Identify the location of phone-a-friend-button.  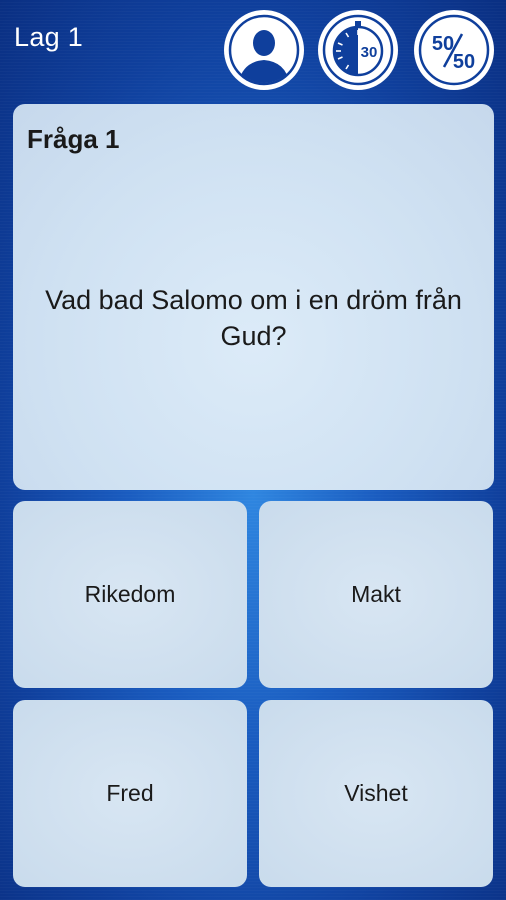
(264, 50).